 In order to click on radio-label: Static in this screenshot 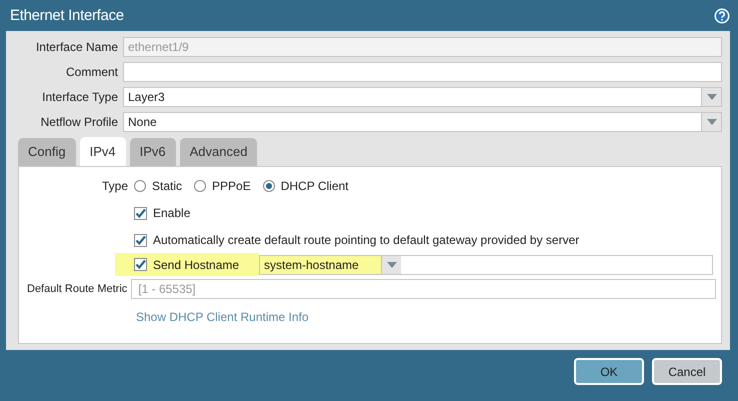, I will do `click(167, 186)`.